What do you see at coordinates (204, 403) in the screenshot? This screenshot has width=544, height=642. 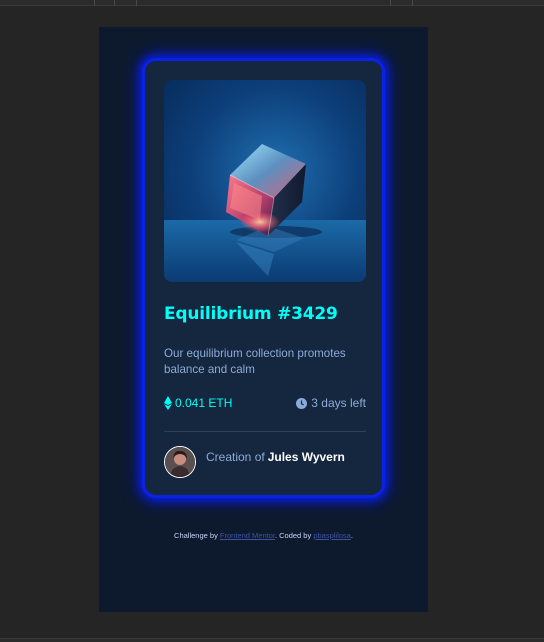 I see `price-value: 0.041 ETH` at bounding box center [204, 403].